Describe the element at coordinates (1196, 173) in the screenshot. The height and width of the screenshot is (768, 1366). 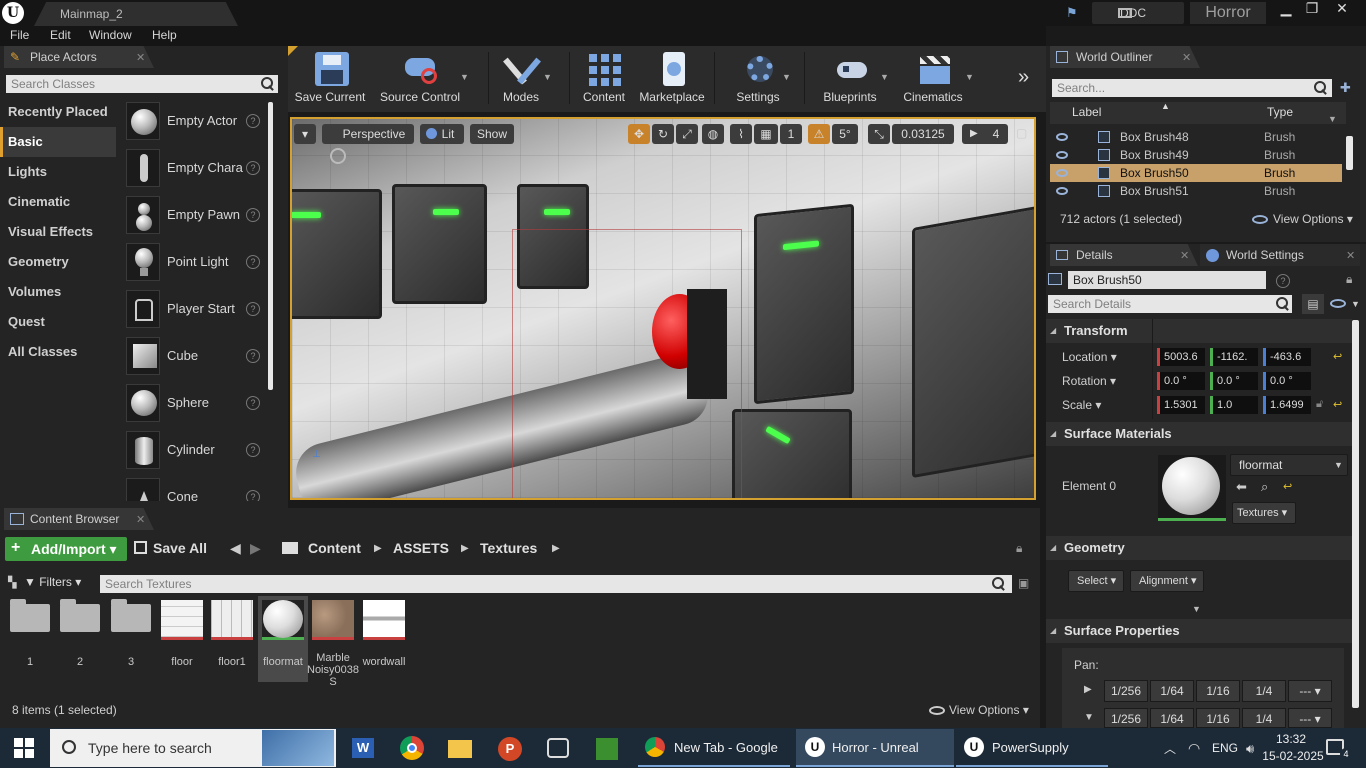
I see `outliner-row-selected: Box Brush50 Brush` at that location.